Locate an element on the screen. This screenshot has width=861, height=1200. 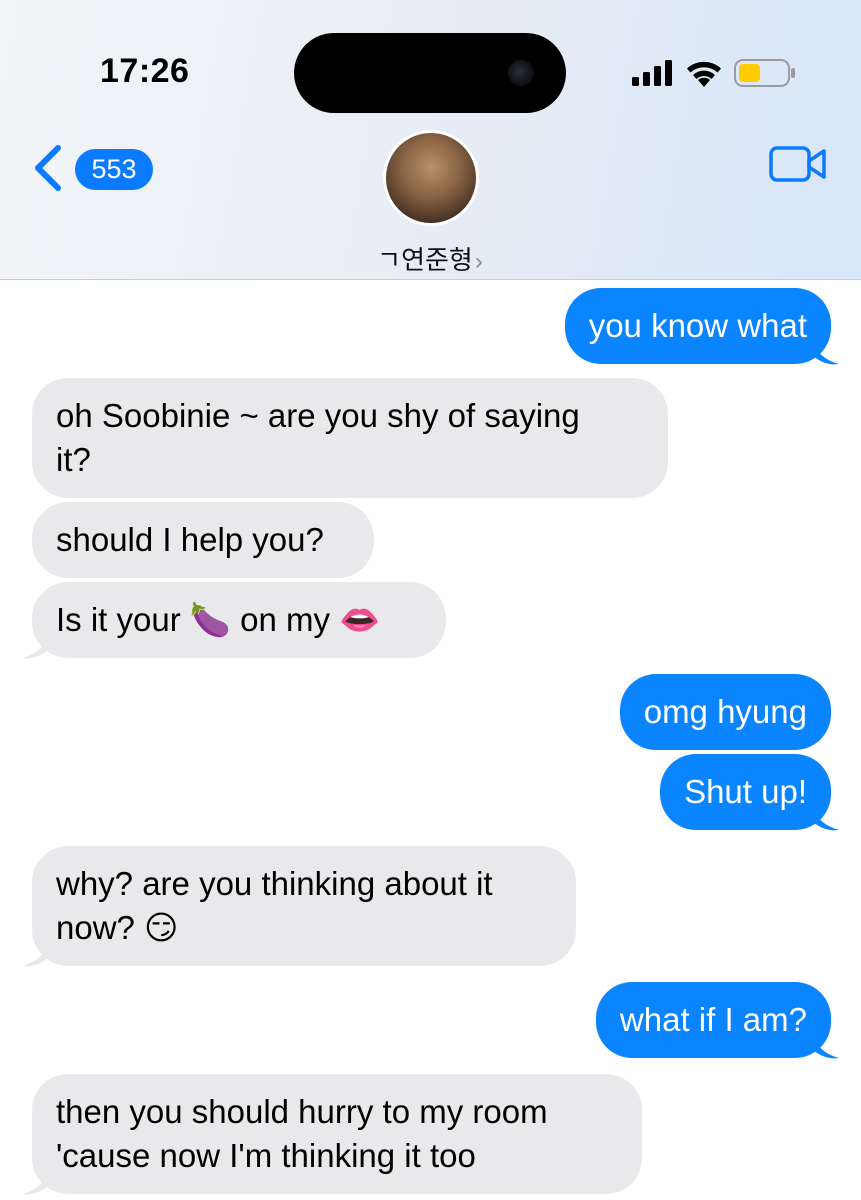
contact-name-label: ㄱ연준형 is located at coordinates (425, 260).